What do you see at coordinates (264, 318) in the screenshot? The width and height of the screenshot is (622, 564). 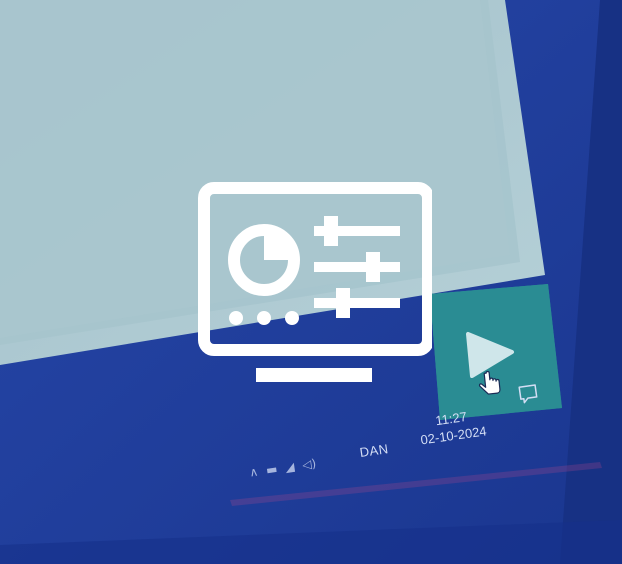 I see `dots-icon` at bounding box center [264, 318].